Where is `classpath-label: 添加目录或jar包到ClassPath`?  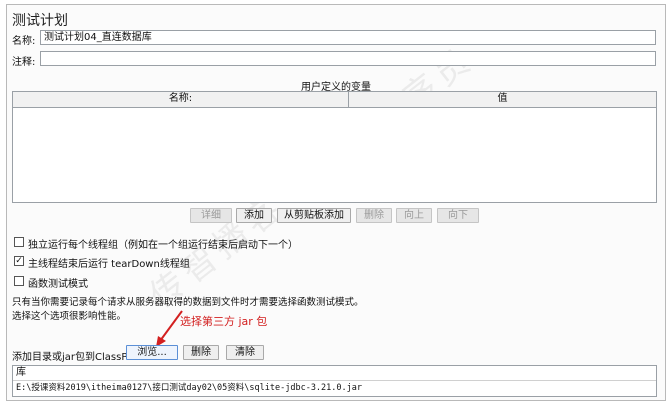 classpath-label: 添加目录或jar包到ClassPath is located at coordinates (78, 357).